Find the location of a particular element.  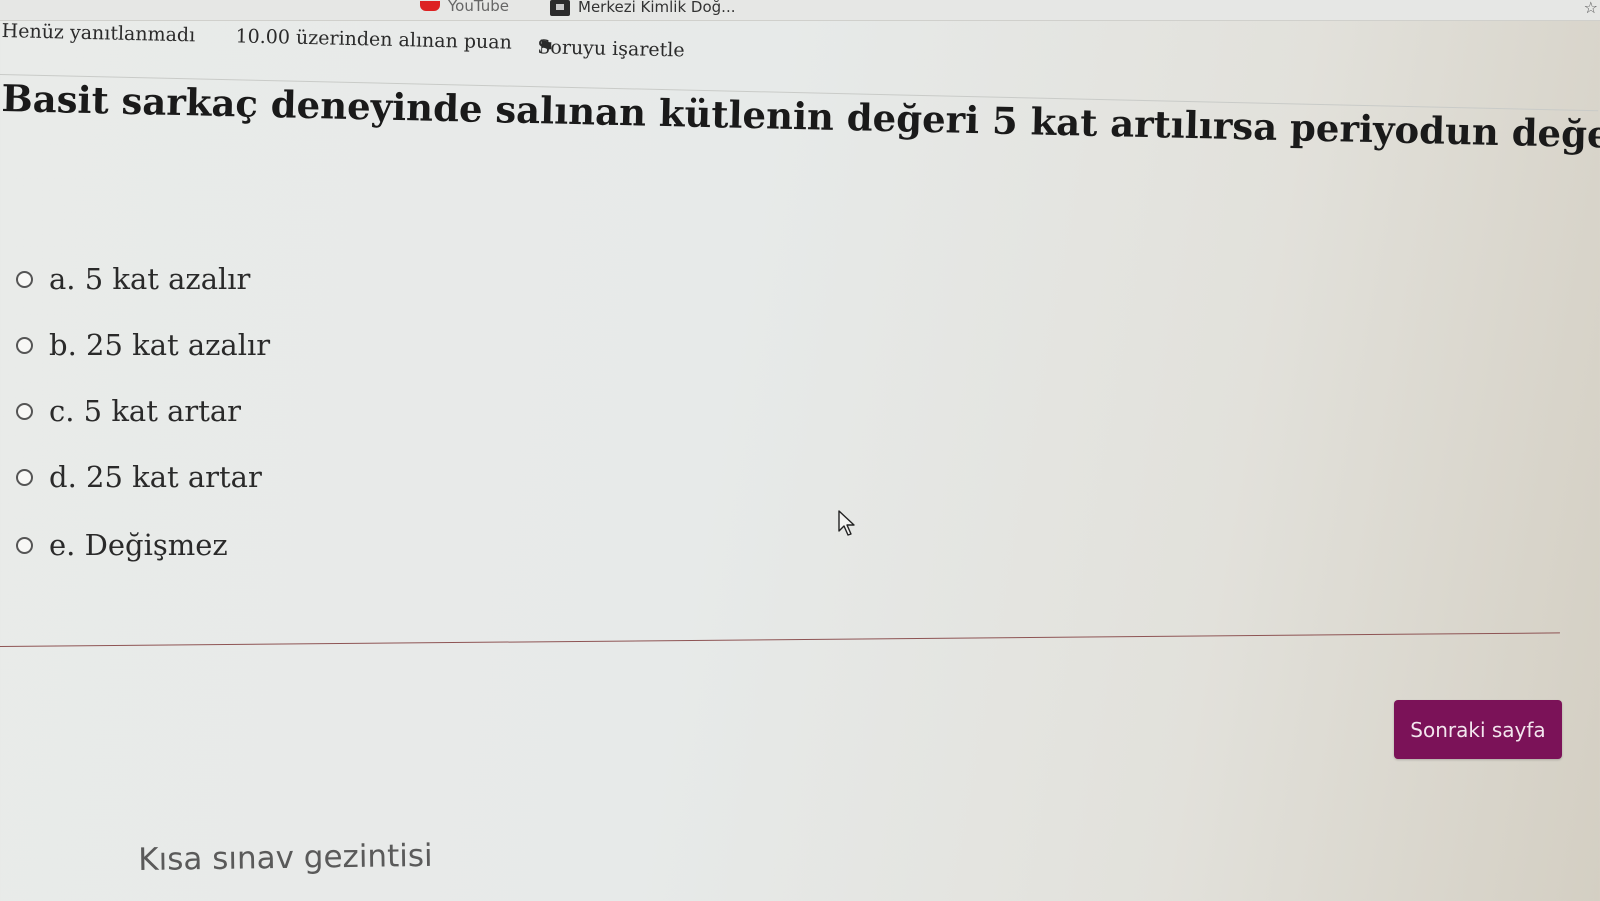

youtube-icon is located at coordinates (430, 6).